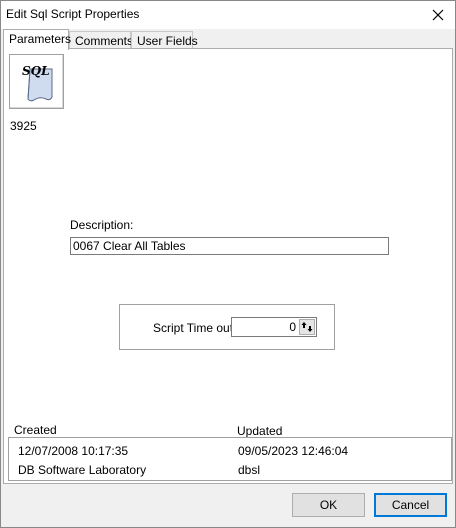 This screenshot has height=528, width=456. I want to click on description-label: Description:, so click(102, 225).